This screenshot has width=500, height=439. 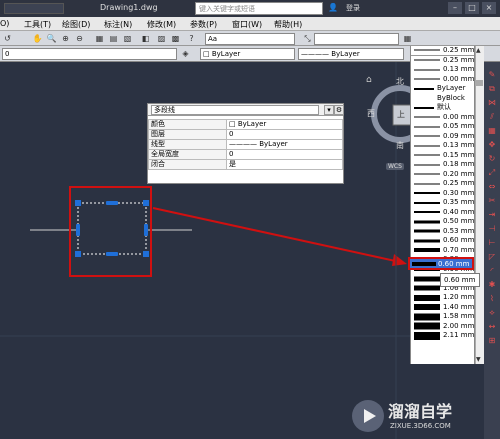 What do you see at coordinates (492, 117) in the screenshot?
I see `offset-icon: ⫽` at bounding box center [492, 117].